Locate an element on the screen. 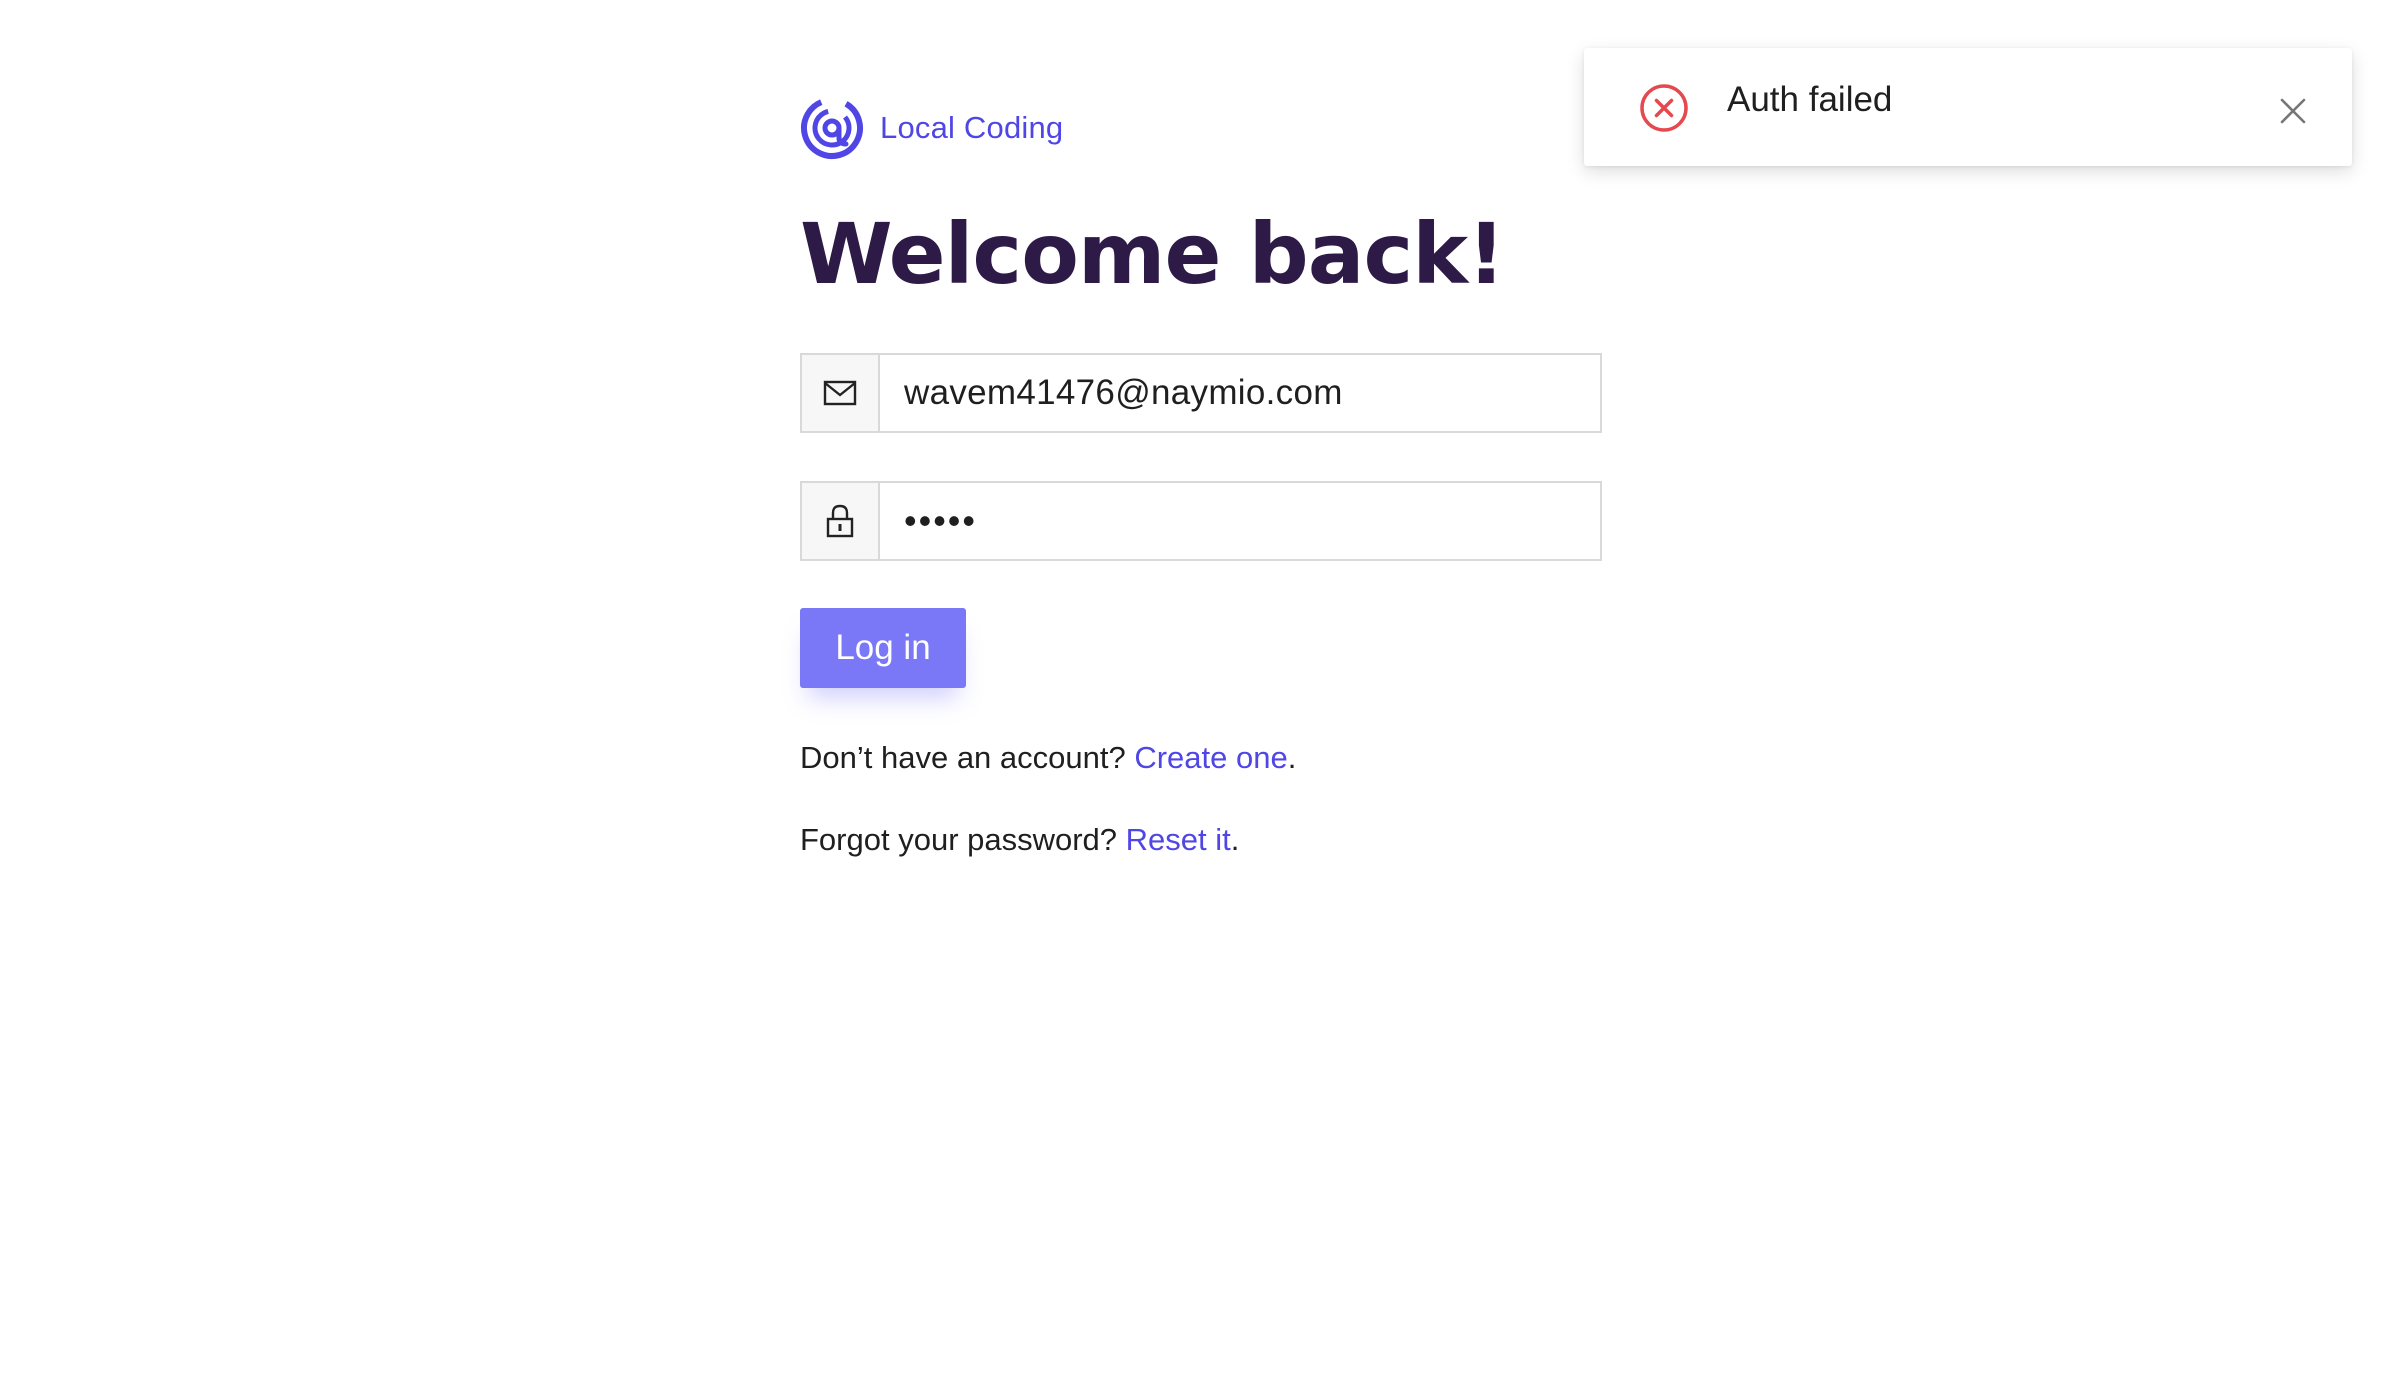 The width and height of the screenshot is (2400, 1396). target-at-logo-icon is located at coordinates (832, 128).